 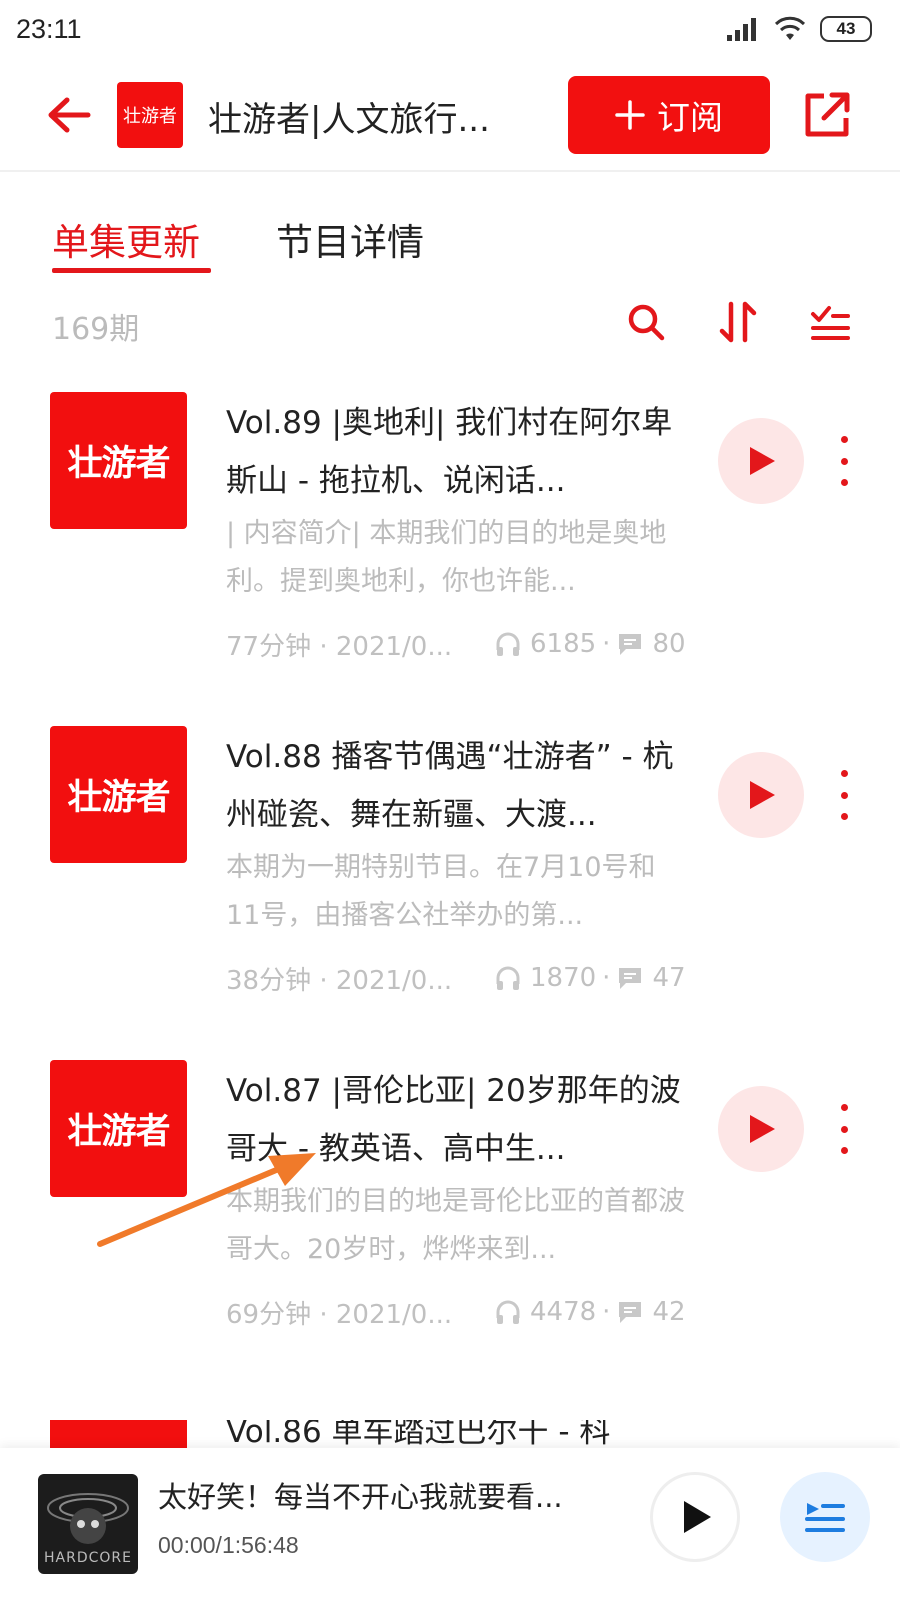 I want to click on battery-level: 43, so click(x=846, y=28).